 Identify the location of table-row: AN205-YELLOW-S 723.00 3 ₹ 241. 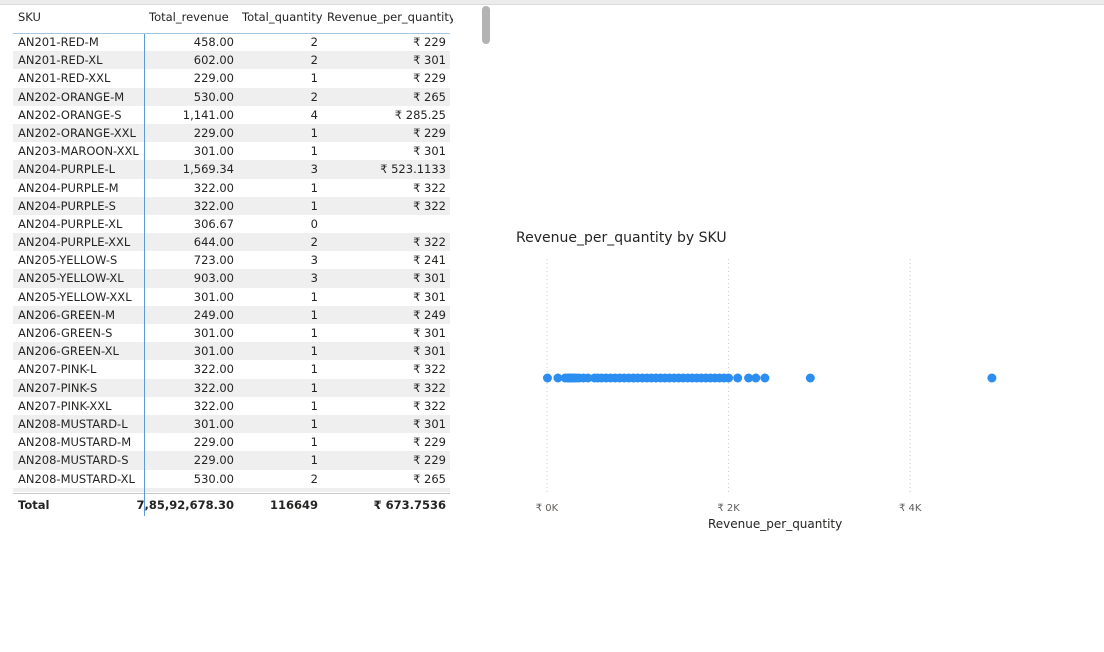
(231, 260).